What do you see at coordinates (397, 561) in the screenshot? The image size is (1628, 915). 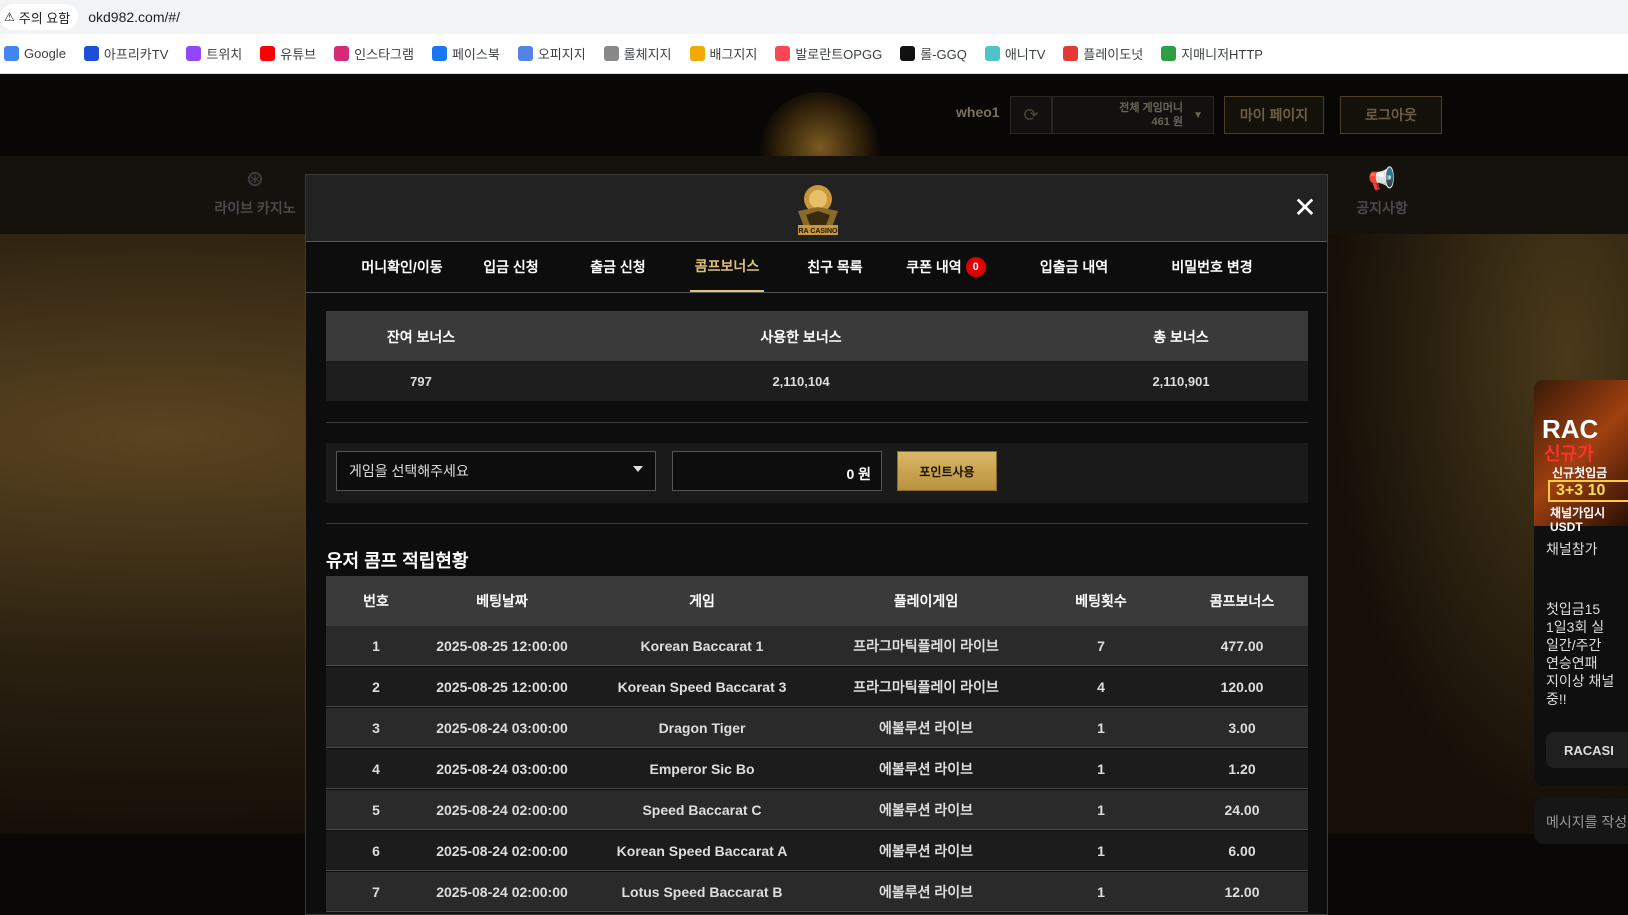 I see `section-title: 유저 콤프 적립현황` at bounding box center [397, 561].